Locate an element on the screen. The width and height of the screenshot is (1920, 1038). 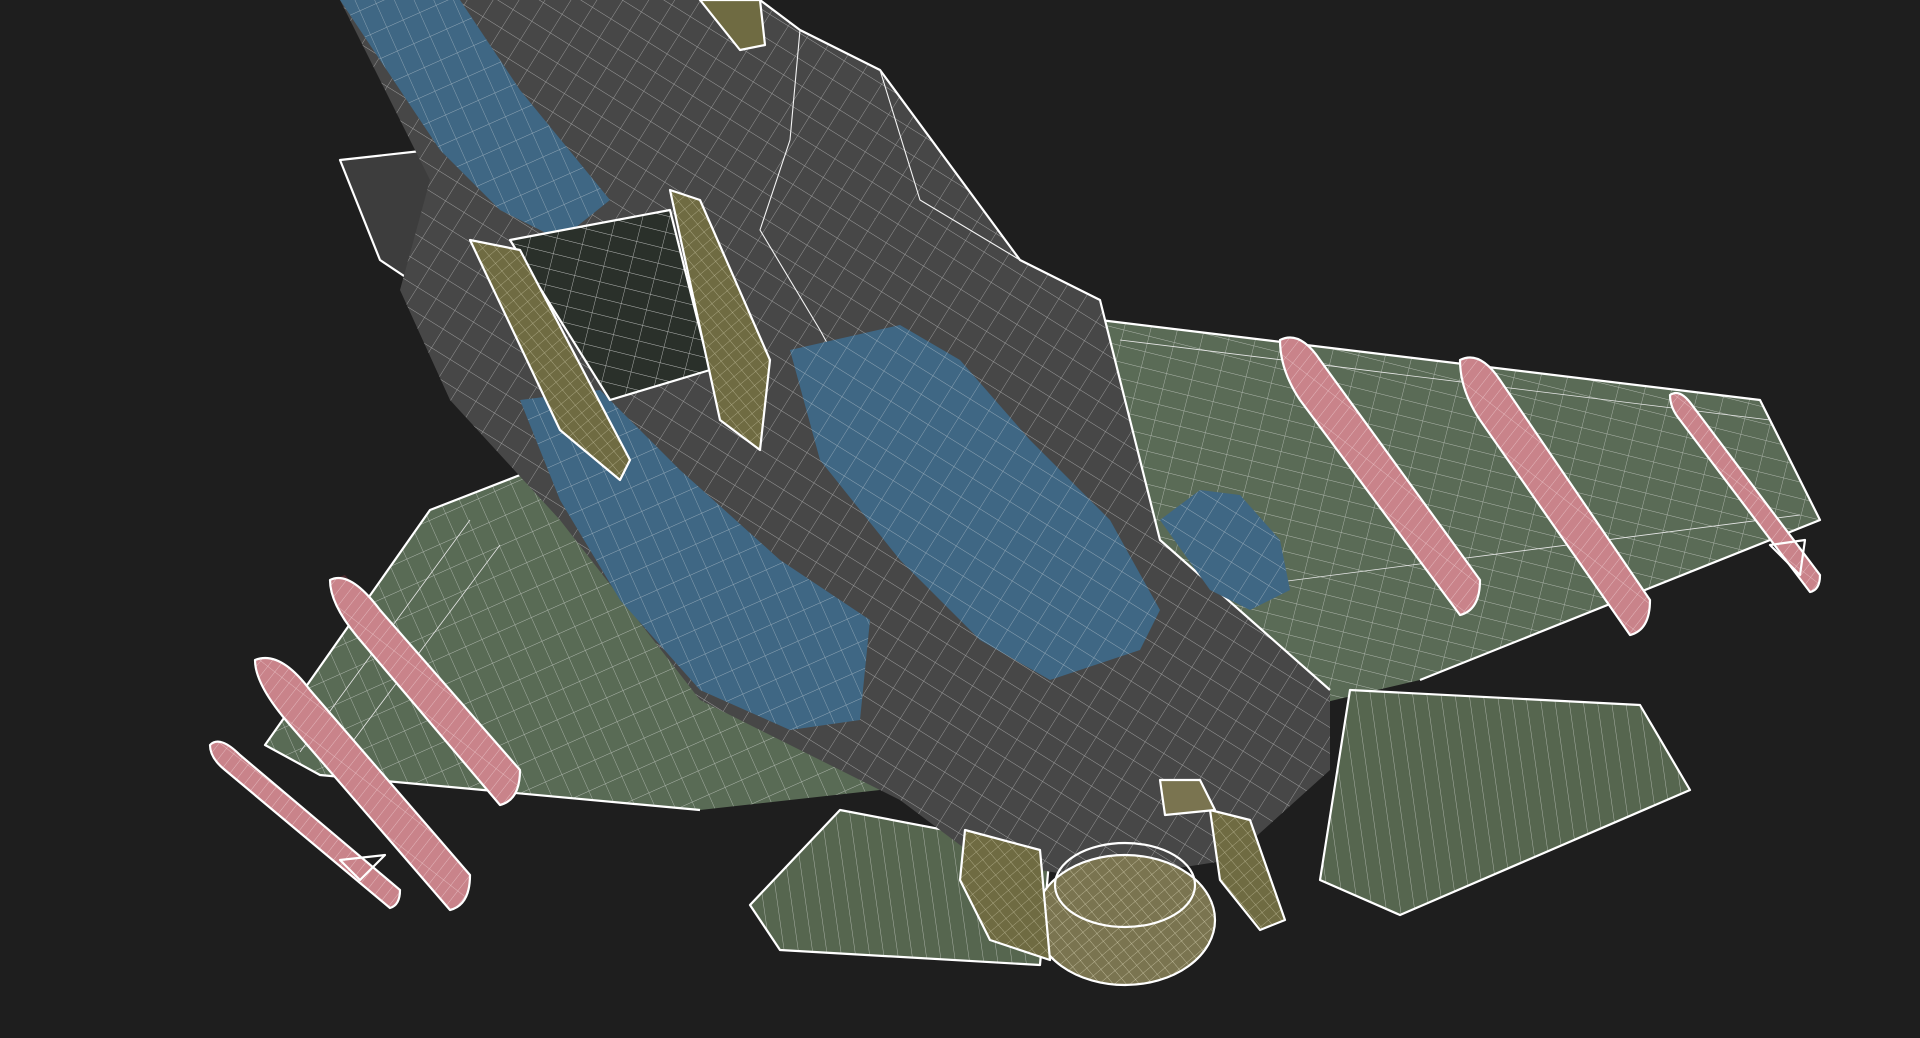
right-tailplane is located at coordinates (1505, 802).